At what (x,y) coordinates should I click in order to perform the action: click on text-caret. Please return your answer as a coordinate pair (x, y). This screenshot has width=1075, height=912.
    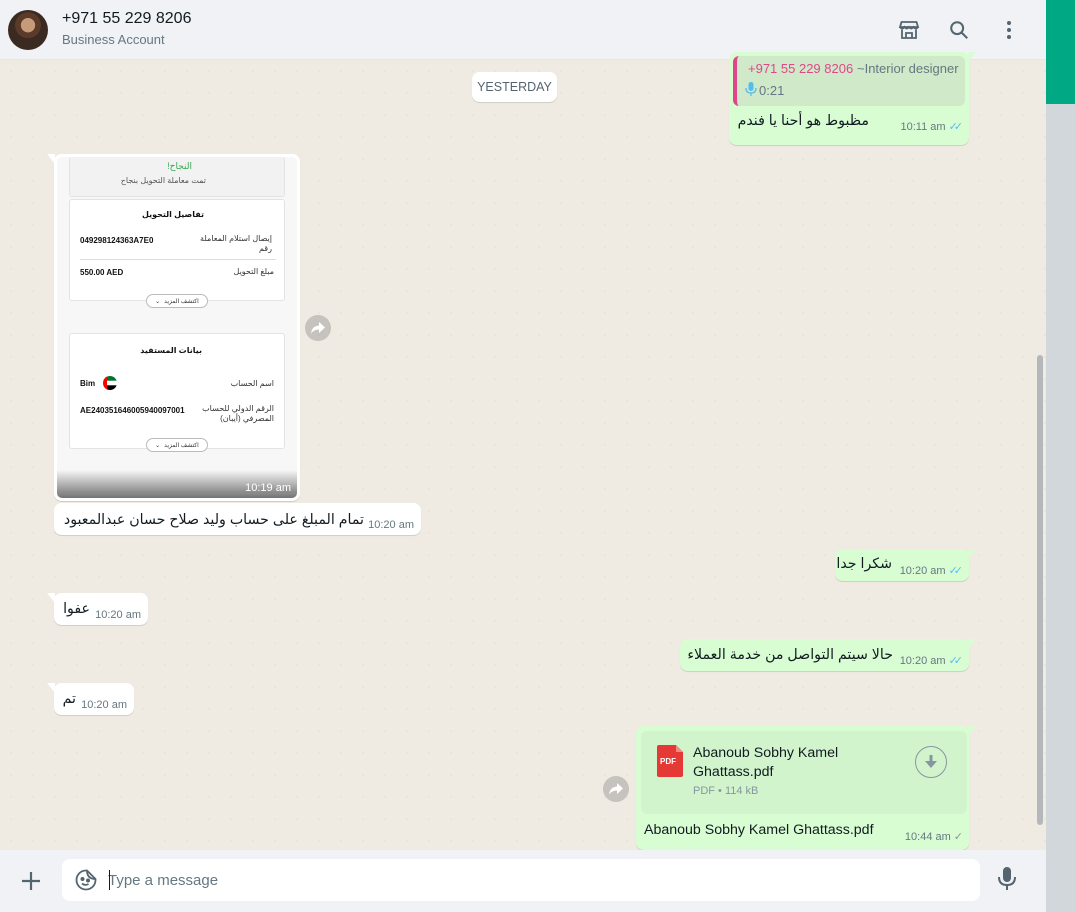
    Looking at the image, I should click on (109, 880).